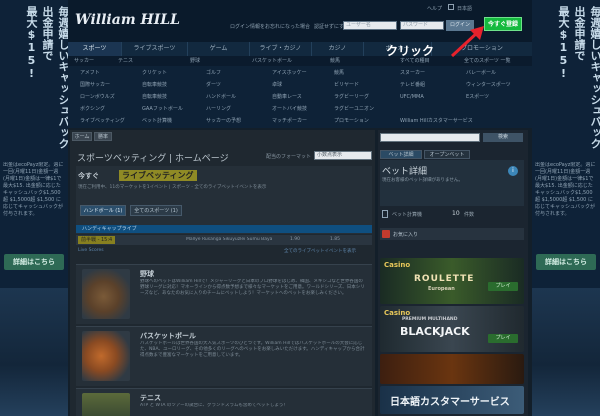 This screenshot has height=416, width=600. Describe the element at coordinates (277, 85) in the screenshot. I see `menu-item: 卓球` at that location.